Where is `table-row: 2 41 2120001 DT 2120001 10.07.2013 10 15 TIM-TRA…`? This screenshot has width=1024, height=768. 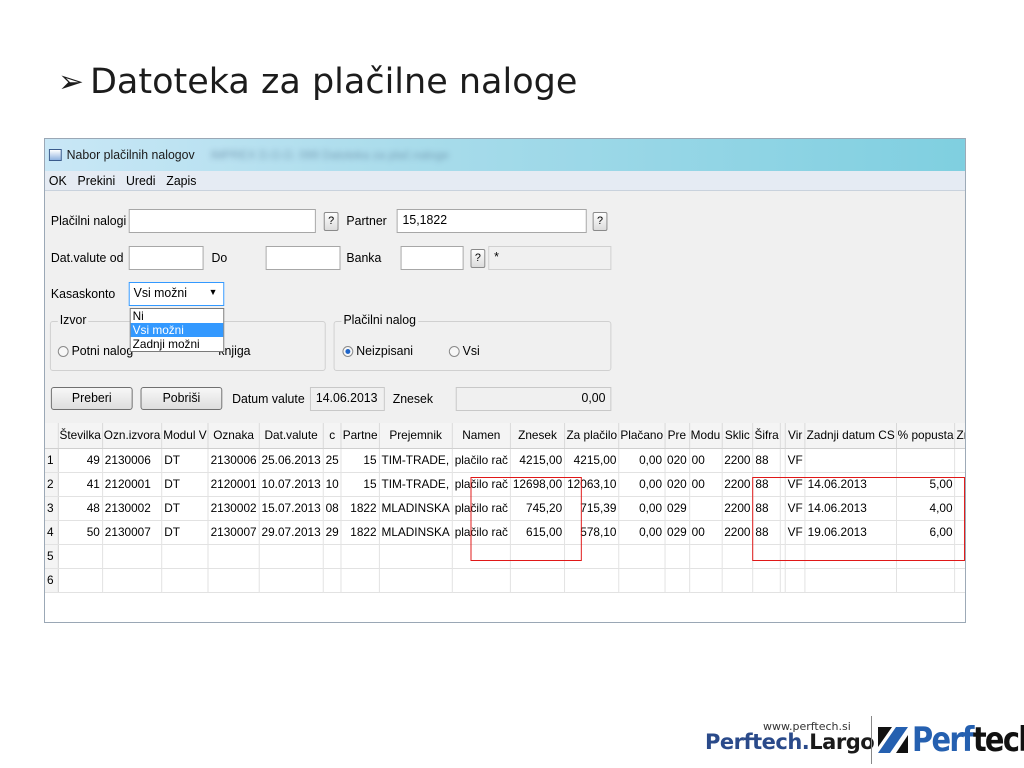 table-row: 2 41 2120001 DT 2120001 10.07.2013 10 15 TIM-TRA… is located at coordinates (504, 484).